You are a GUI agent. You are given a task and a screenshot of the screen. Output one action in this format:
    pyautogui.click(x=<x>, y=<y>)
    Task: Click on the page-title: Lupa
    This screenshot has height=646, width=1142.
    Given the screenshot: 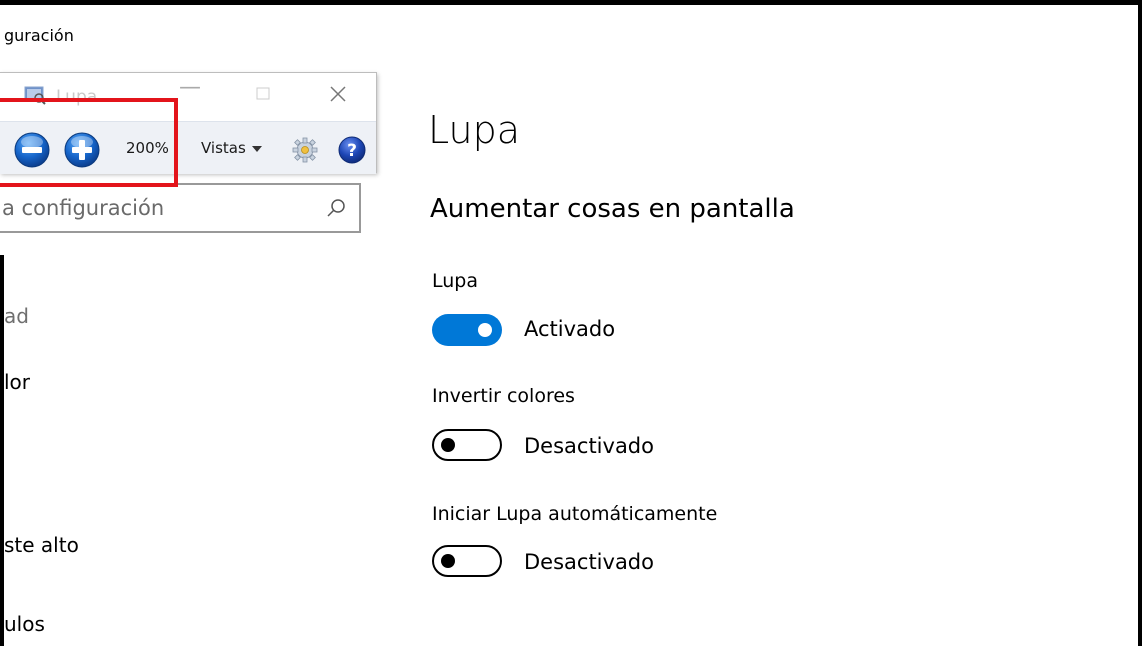 What is the action you would take?
    pyautogui.click(x=474, y=130)
    